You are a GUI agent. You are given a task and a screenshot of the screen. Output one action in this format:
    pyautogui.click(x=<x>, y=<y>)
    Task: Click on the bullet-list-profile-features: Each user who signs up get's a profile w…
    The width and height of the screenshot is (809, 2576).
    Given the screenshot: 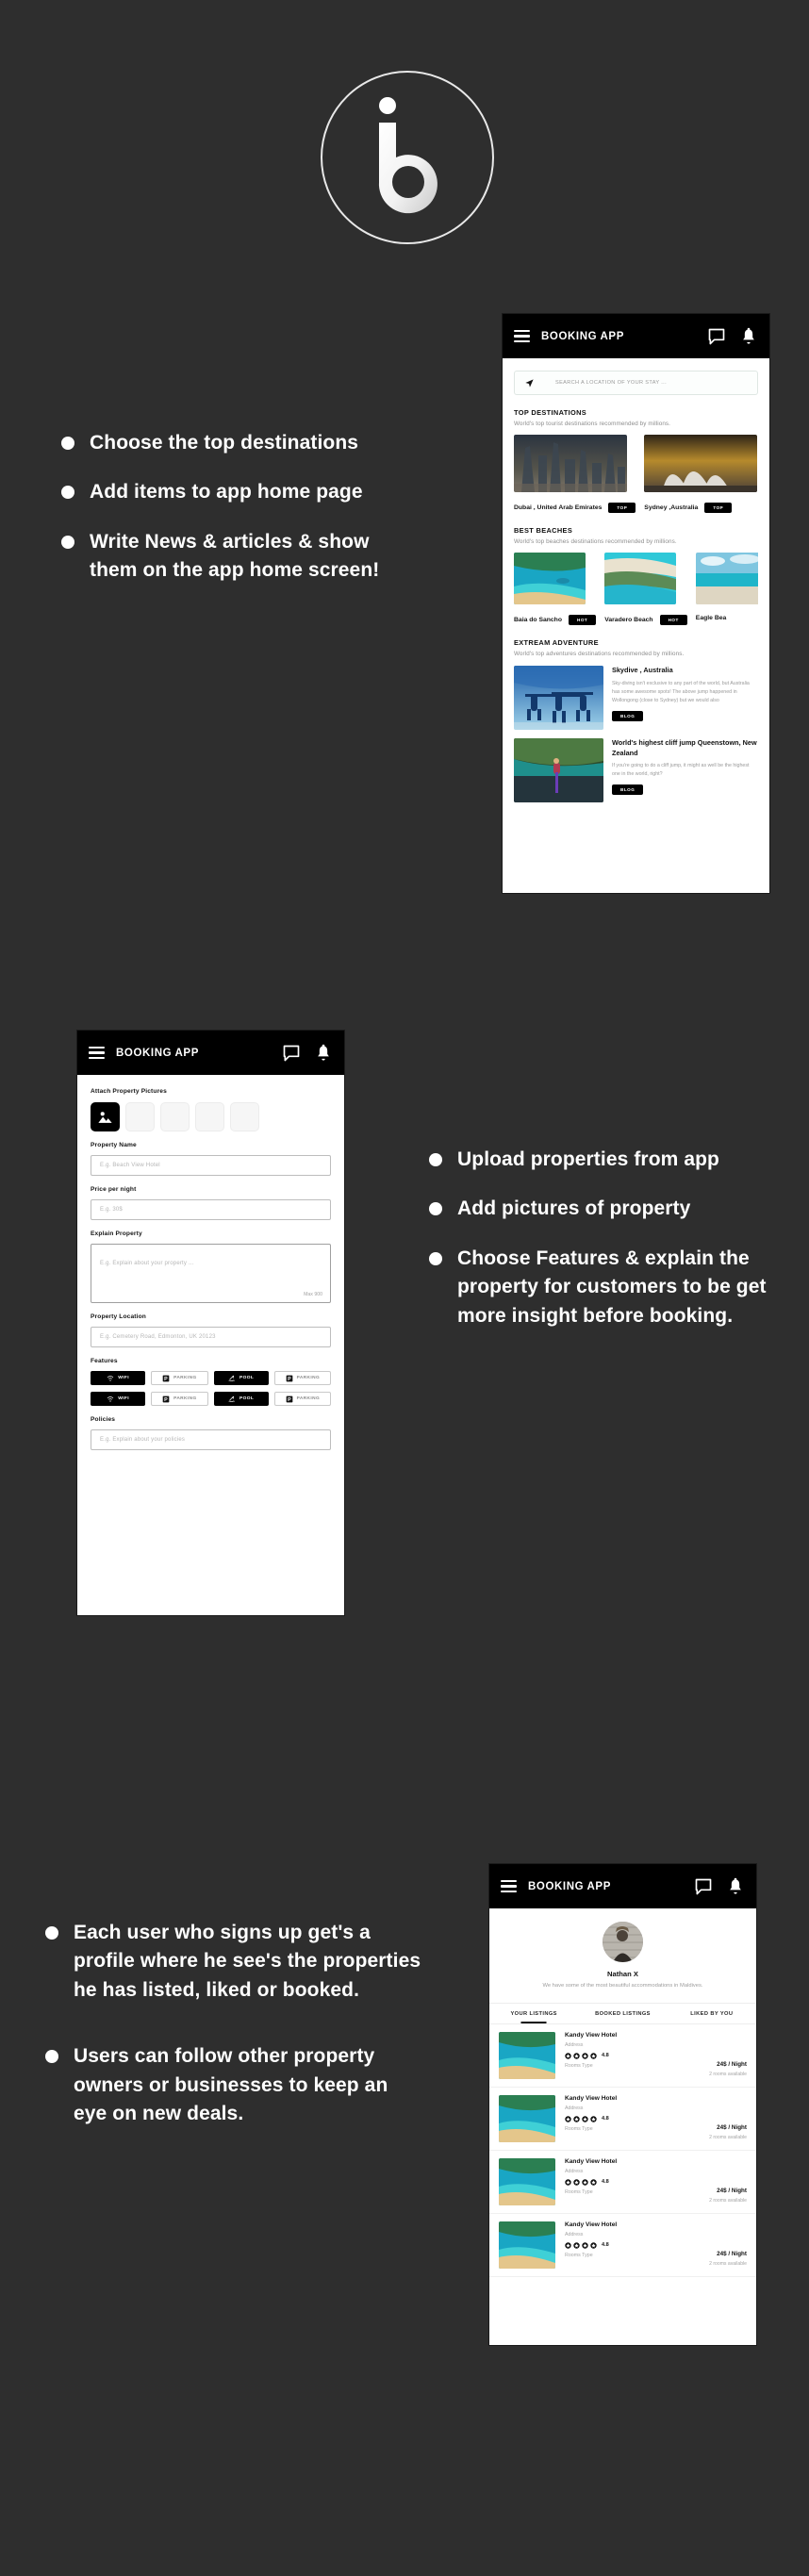 What is the action you would take?
    pyautogui.click(x=233, y=2043)
    